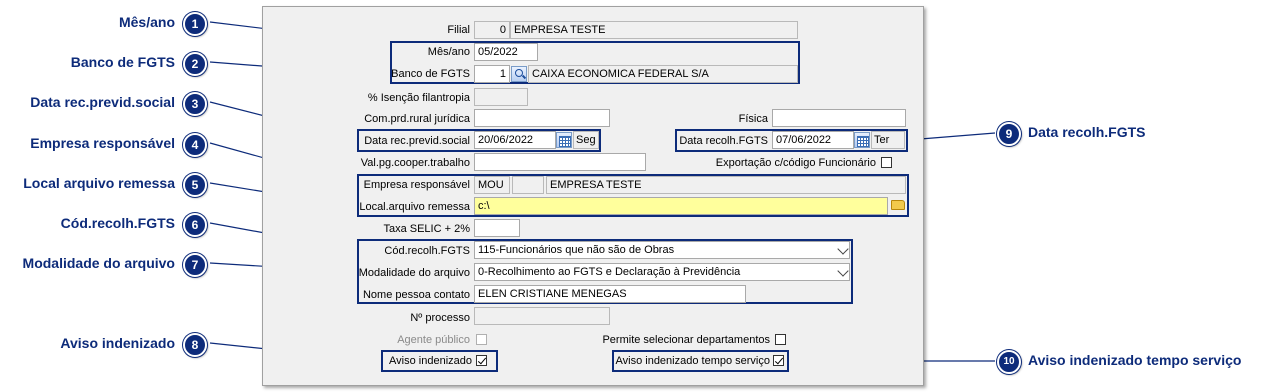  What do you see at coordinates (501, 97) in the screenshot?
I see `isencao-input` at bounding box center [501, 97].